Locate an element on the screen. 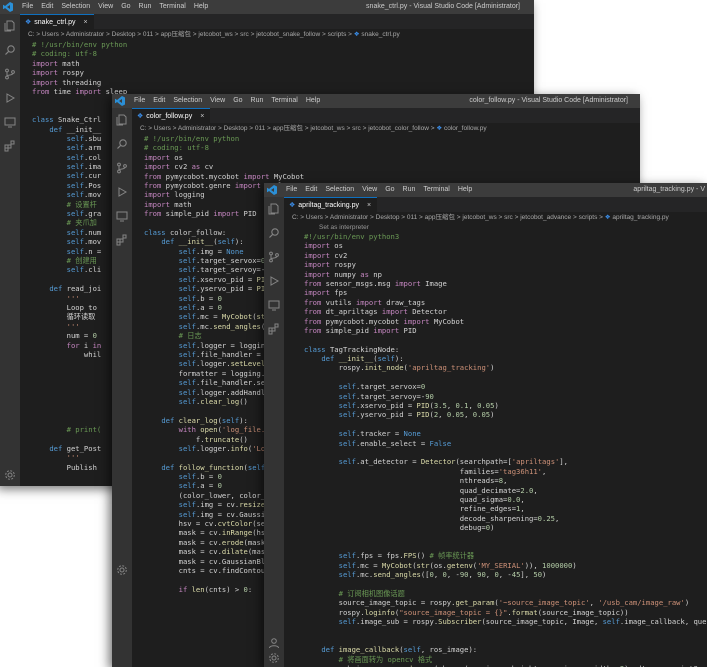 This screenshot has width=707, height=667. code-line: import cv2 as cv is located at coordinates (392, 166).